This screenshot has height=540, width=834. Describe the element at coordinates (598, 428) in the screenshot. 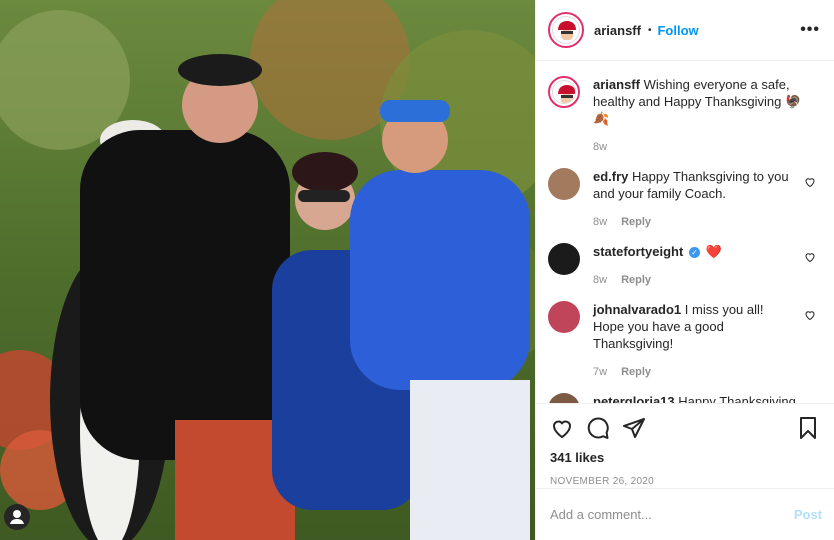

I see `comment-icon` at that location.